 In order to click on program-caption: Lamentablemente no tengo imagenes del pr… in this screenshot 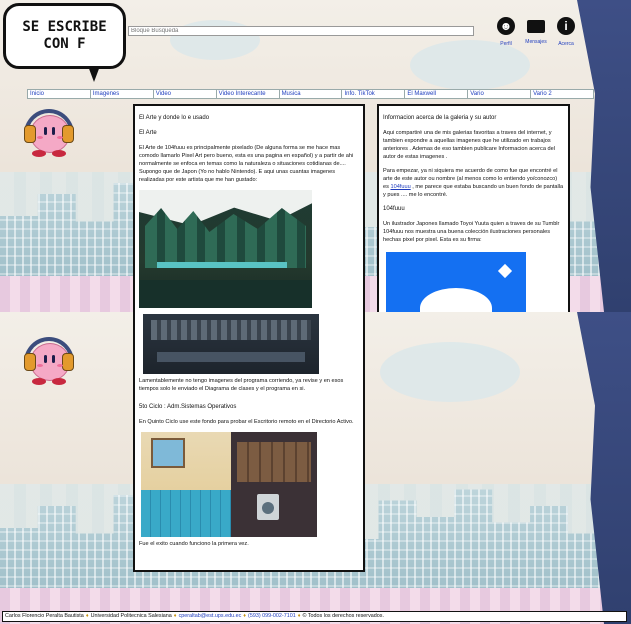, I will do `click(241, 385)`.